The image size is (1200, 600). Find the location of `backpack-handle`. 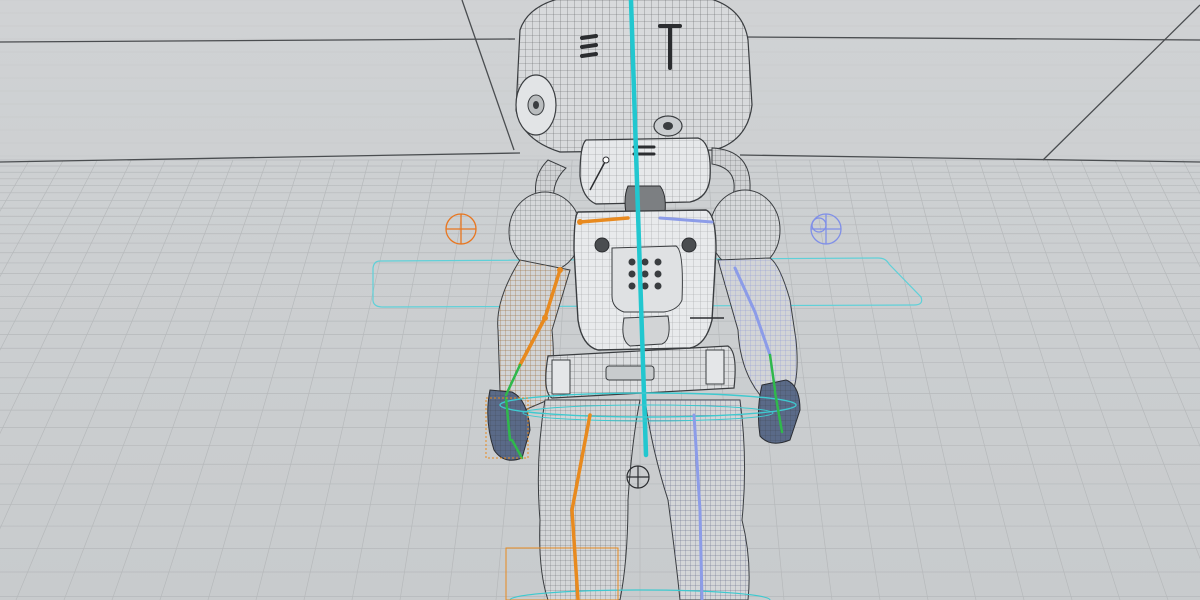

backpack-handle is located at coordinates (646, 331).